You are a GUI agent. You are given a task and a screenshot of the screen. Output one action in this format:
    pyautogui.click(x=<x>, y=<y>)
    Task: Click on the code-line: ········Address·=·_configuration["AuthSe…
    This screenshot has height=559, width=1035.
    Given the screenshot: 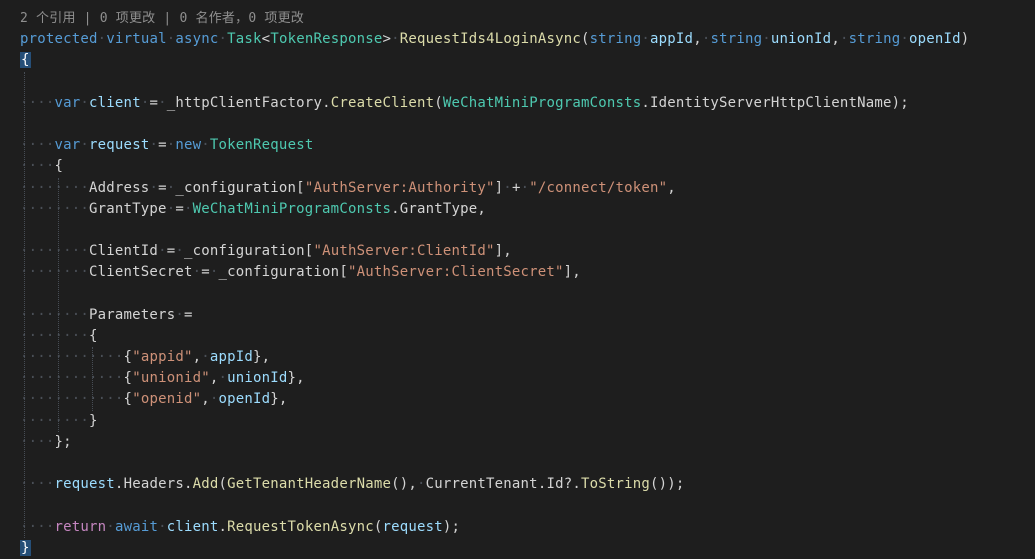 What is the action you would take?
    pyautogui.click(x=527, y=188)
    